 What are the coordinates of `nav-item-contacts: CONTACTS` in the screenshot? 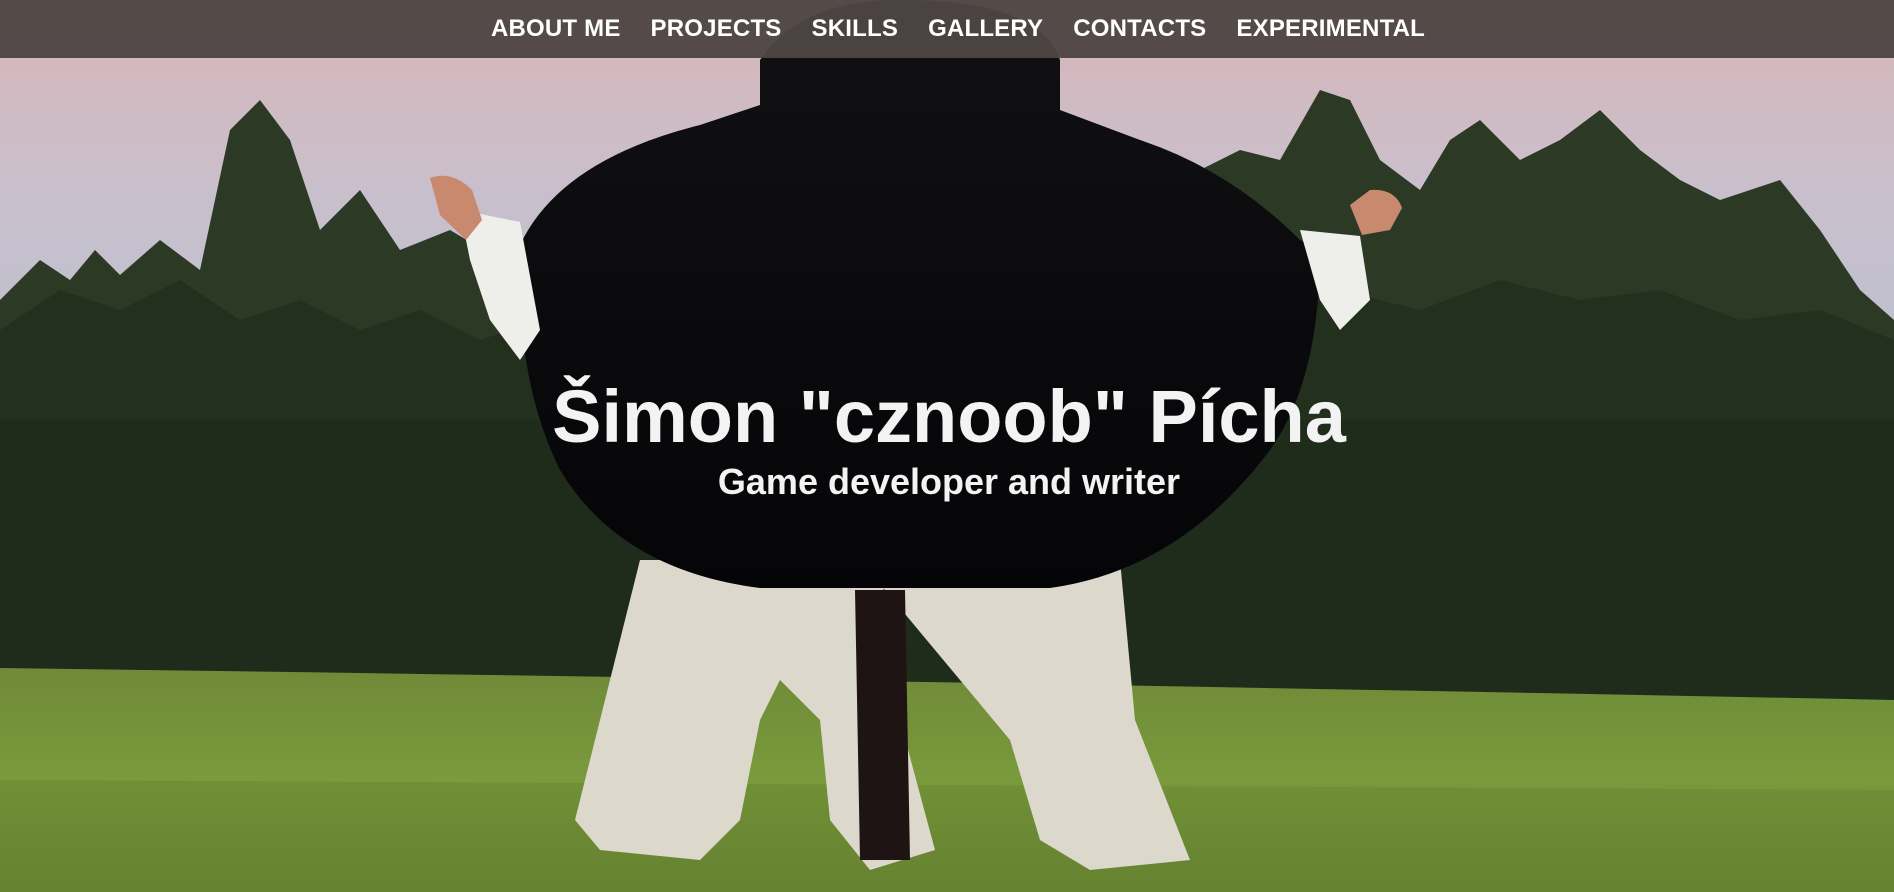 It's located at (1139, 29).